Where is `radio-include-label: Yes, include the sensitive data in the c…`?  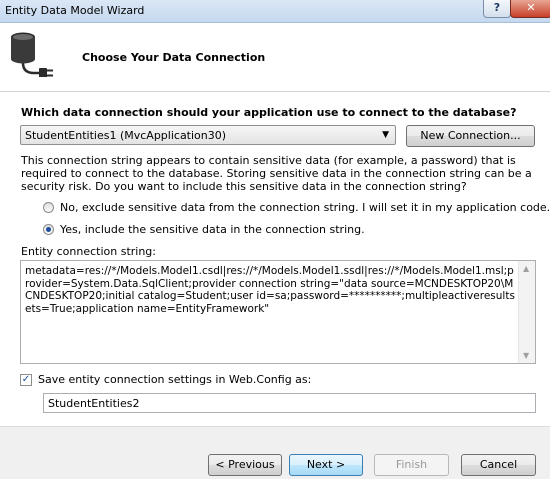 radio-include-label: Yes, include the sensitive data in the c… is located at coordinates (212, 229).